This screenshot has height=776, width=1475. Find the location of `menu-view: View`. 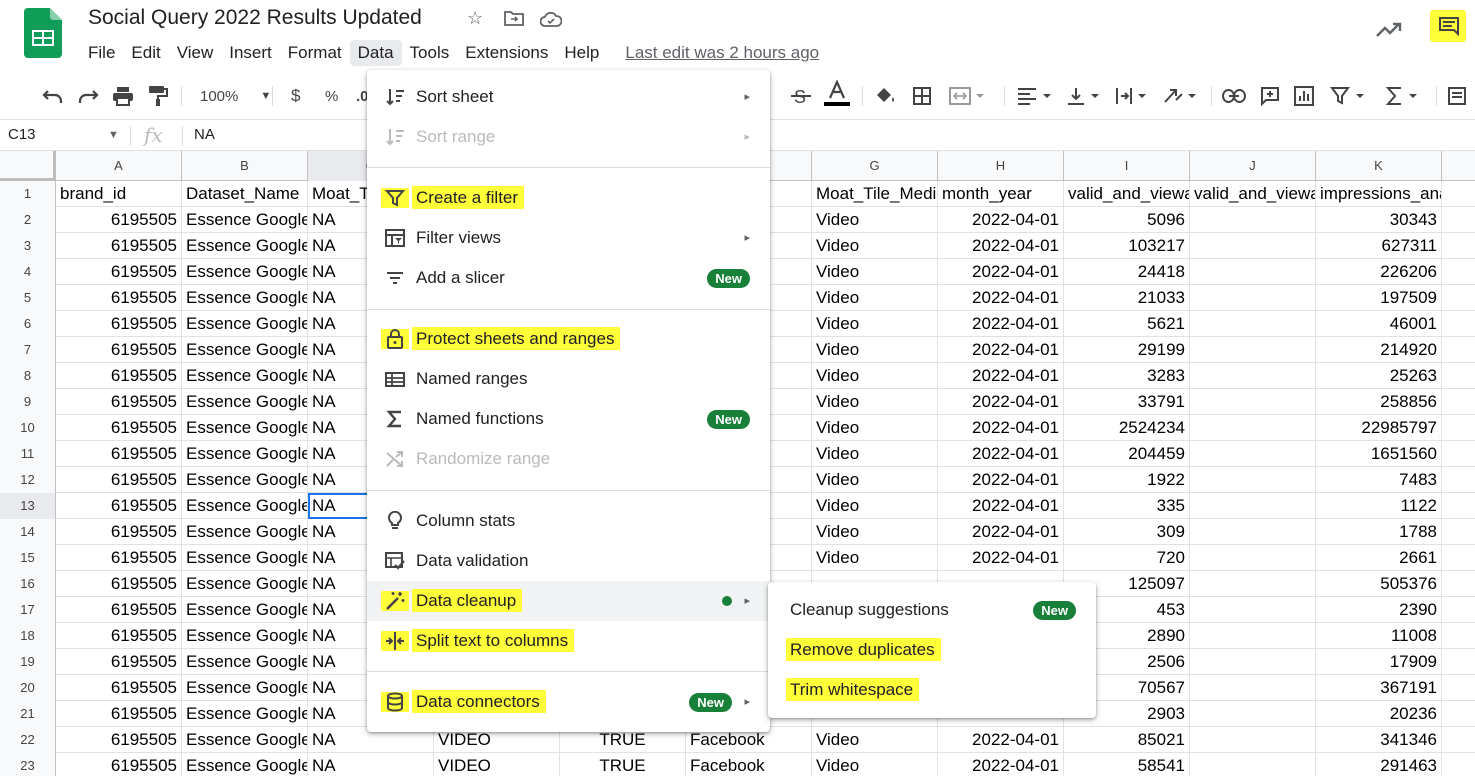

menu-view: View is located at coordinates (195, 53).